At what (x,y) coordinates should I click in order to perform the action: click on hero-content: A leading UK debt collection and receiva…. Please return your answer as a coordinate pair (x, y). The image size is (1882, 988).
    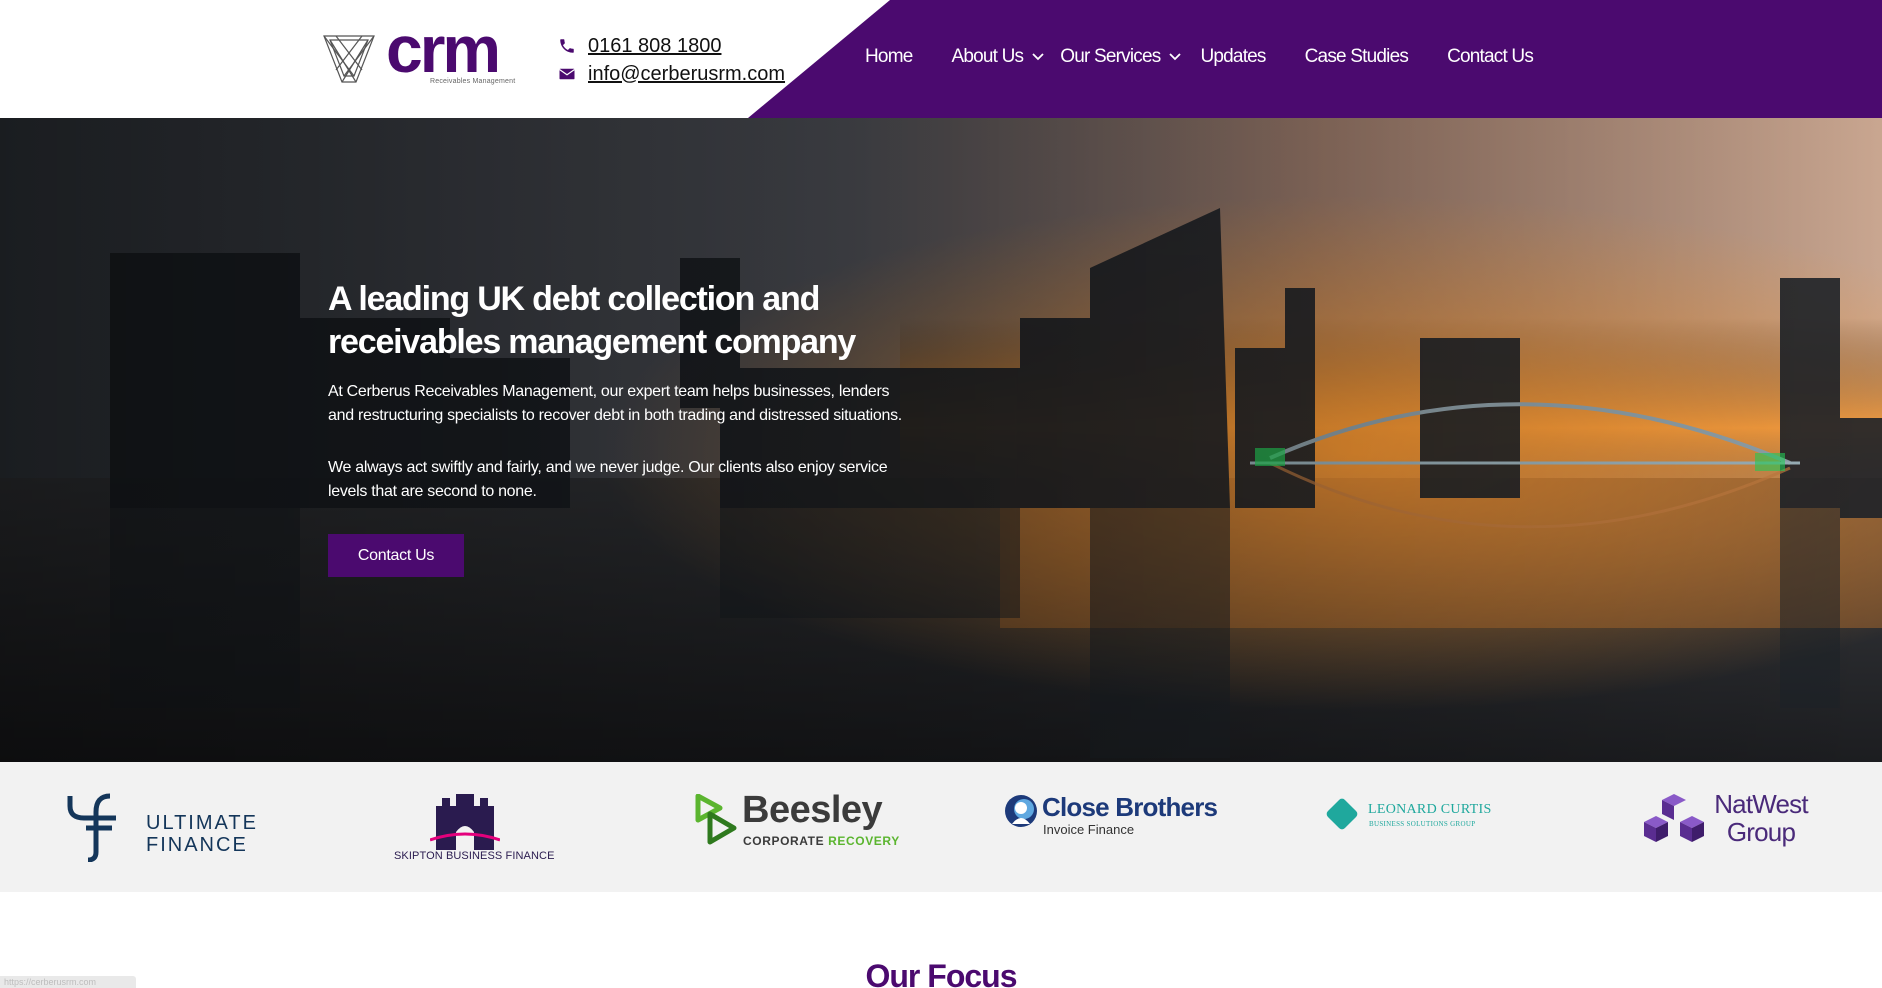
    Looking at the image, I should click on (628, 427).